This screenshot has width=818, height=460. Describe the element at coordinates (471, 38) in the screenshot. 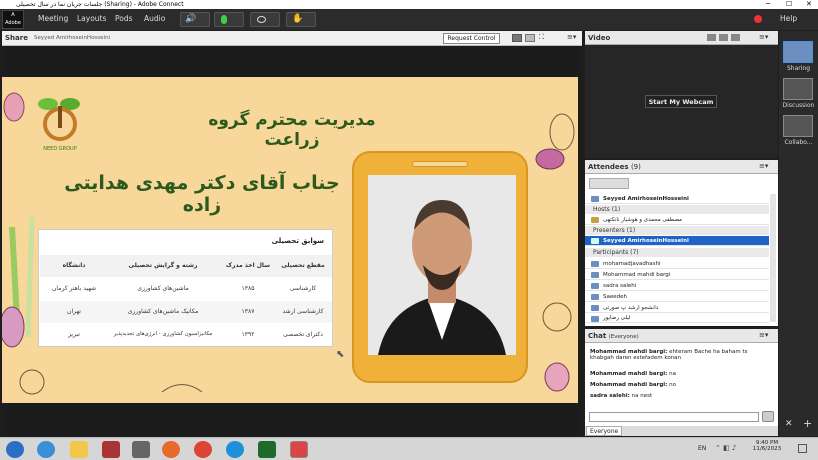

I see `request-control-button: Request Control` at that location.